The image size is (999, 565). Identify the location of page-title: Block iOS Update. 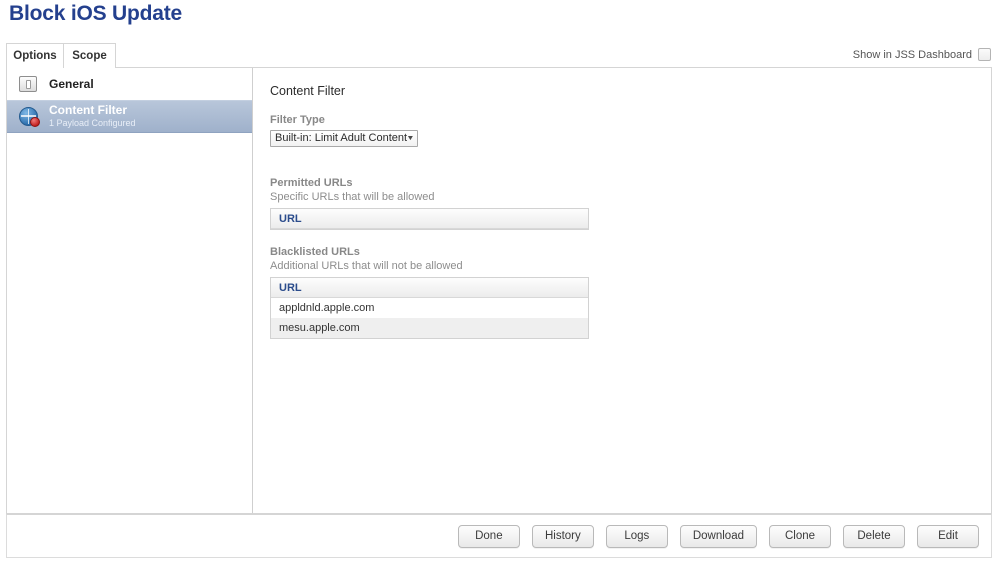
(96, 13).